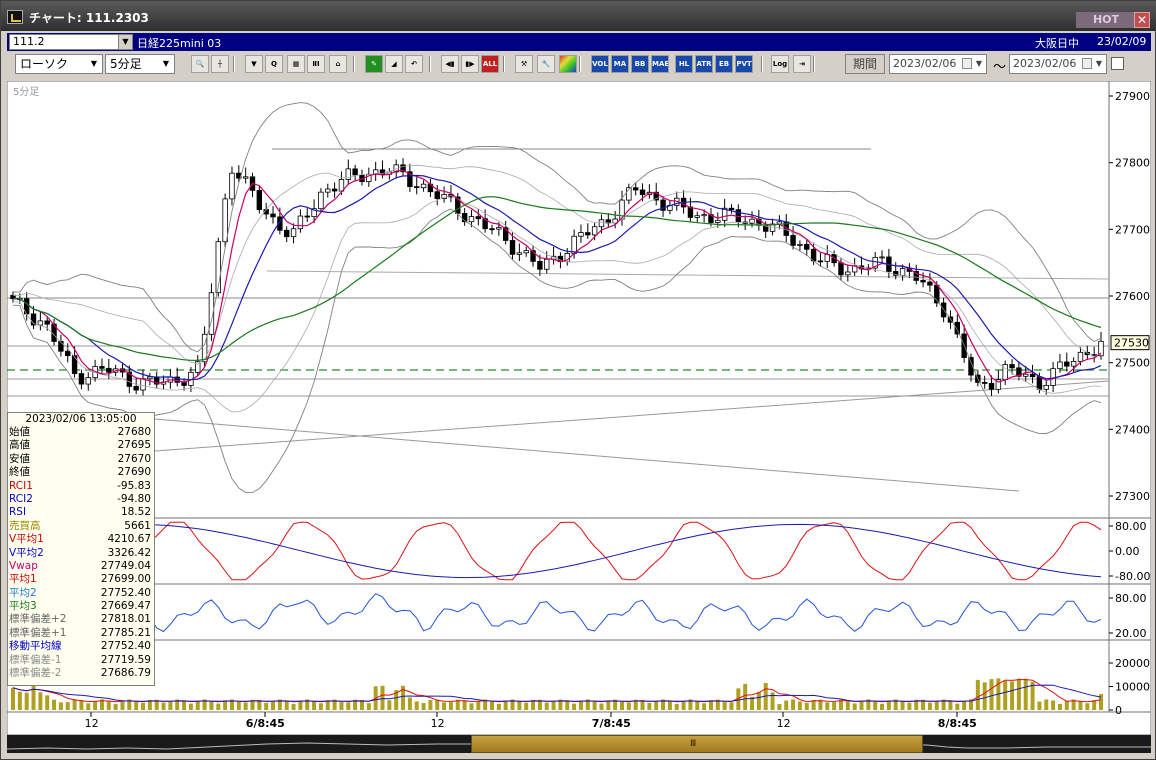 The image size is (1156, 760). I want to click on lock-icon: ⌂, so click(338, 64).